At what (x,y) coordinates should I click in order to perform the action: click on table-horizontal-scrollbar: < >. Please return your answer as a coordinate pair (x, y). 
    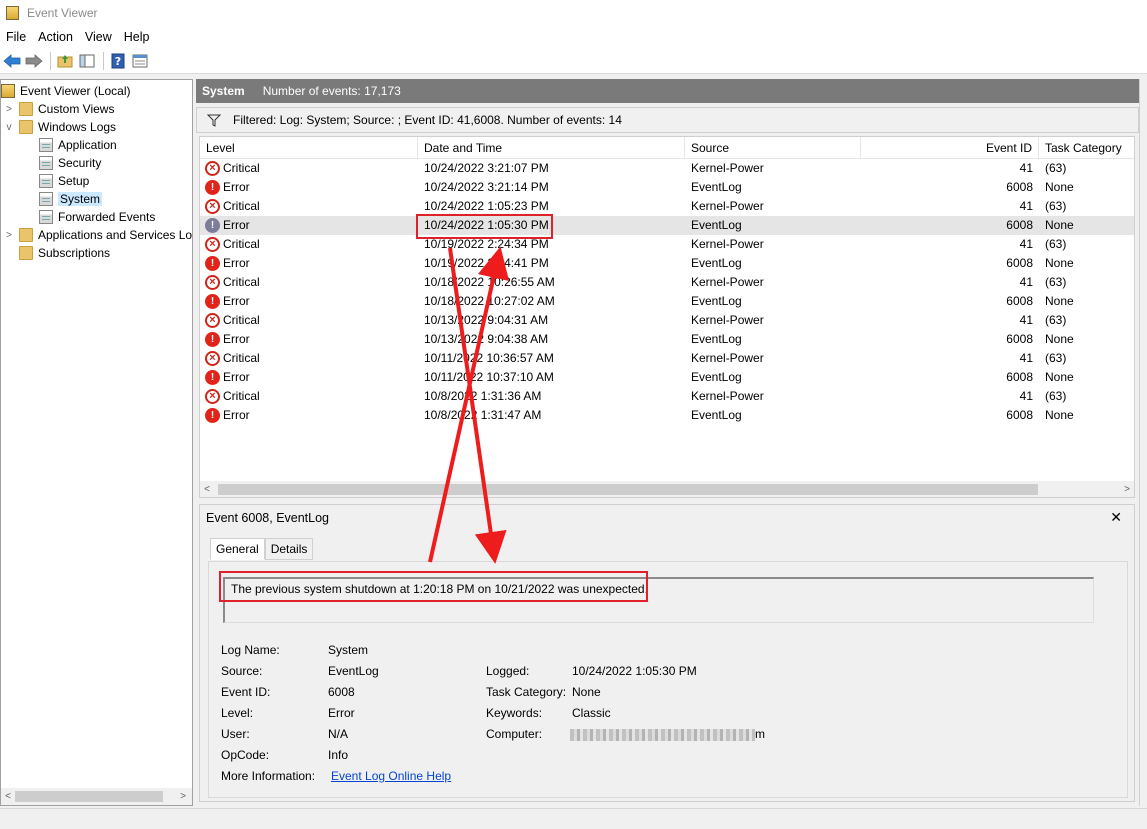
    Looking at the image, I should click on (667, 489).